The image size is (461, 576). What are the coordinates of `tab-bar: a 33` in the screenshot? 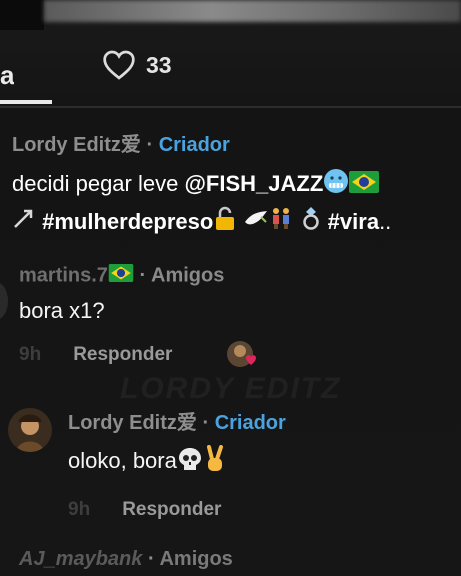 It's located at (230, 72).